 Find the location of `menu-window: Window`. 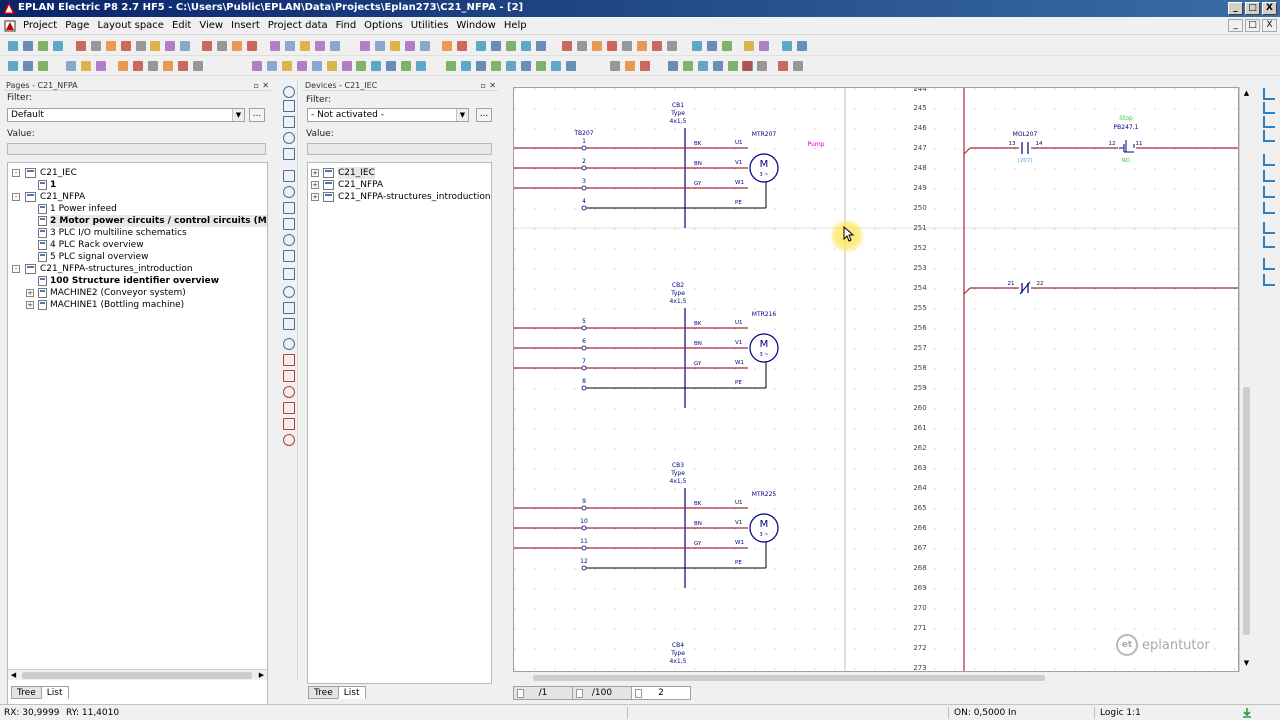

menu-window: Window is located at coordinates (475, 26).